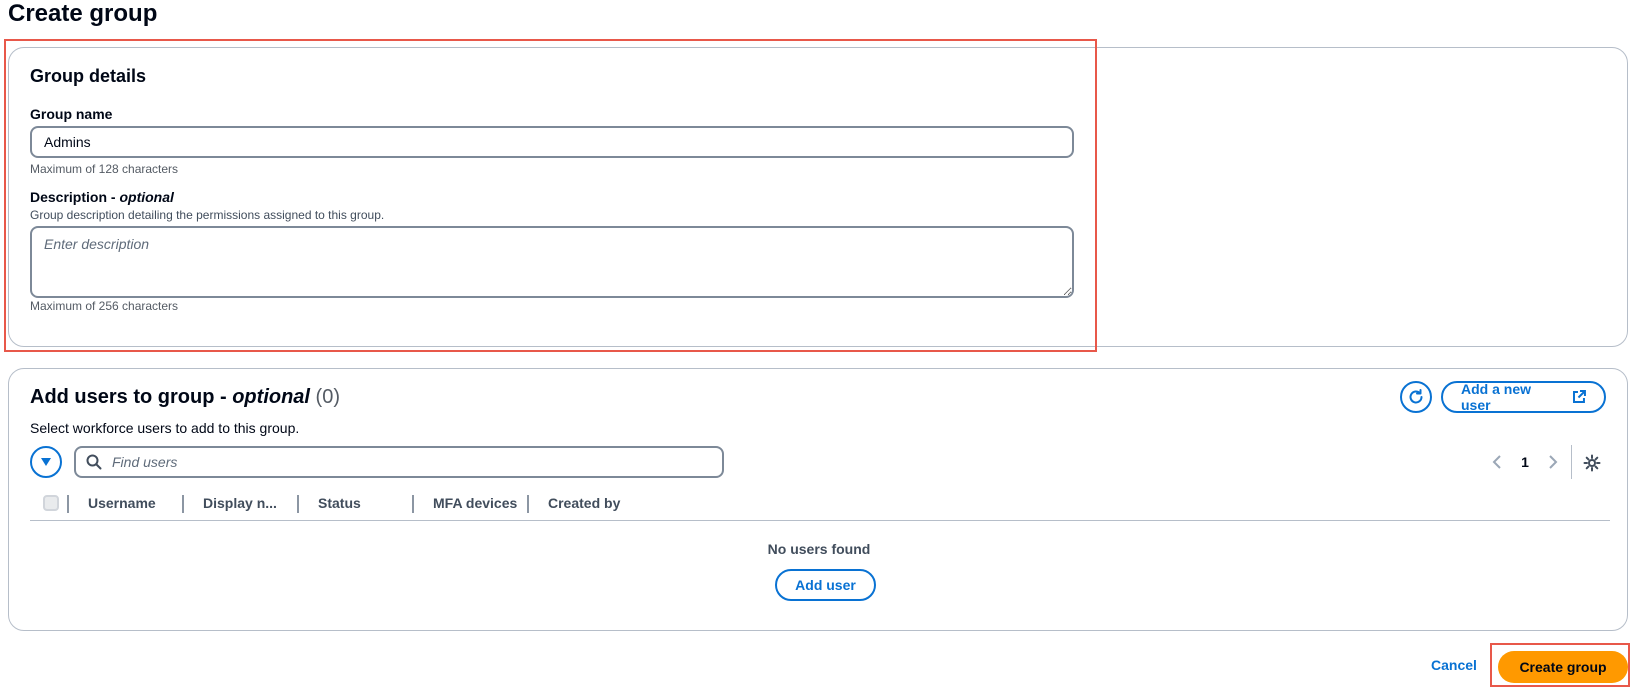 Image resolution: width=1639 pixels, height=692 pixels. I want to click on filter-toggle-button, so click(46, 462).